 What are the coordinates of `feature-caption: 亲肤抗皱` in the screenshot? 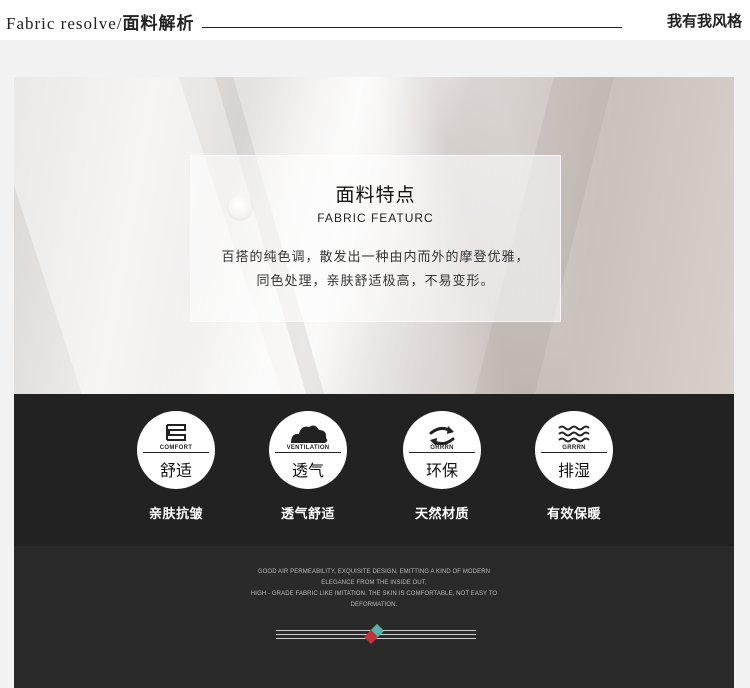 It's located at (175, 513).